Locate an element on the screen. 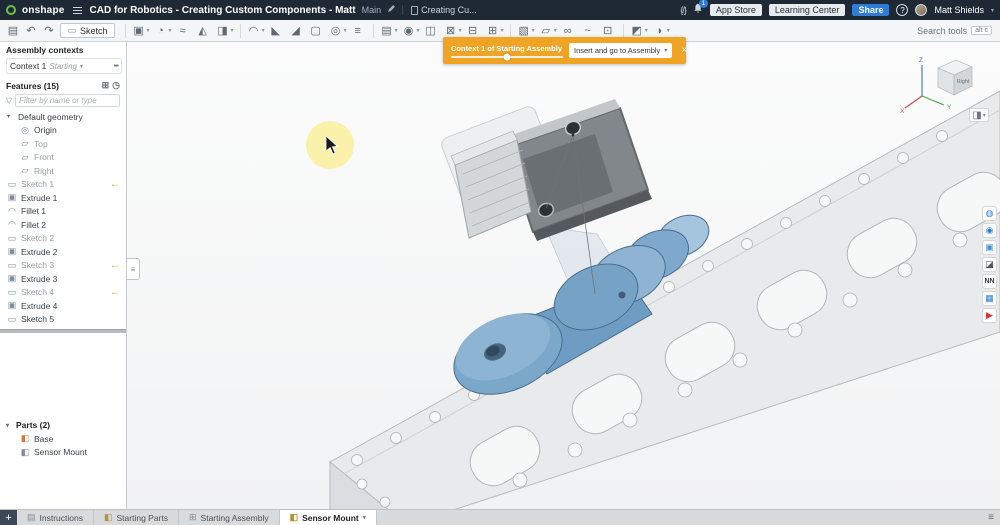 The height and width of the screenshot is (525, 1000). edit-pencil-icon is located at coordinates (391, 10).